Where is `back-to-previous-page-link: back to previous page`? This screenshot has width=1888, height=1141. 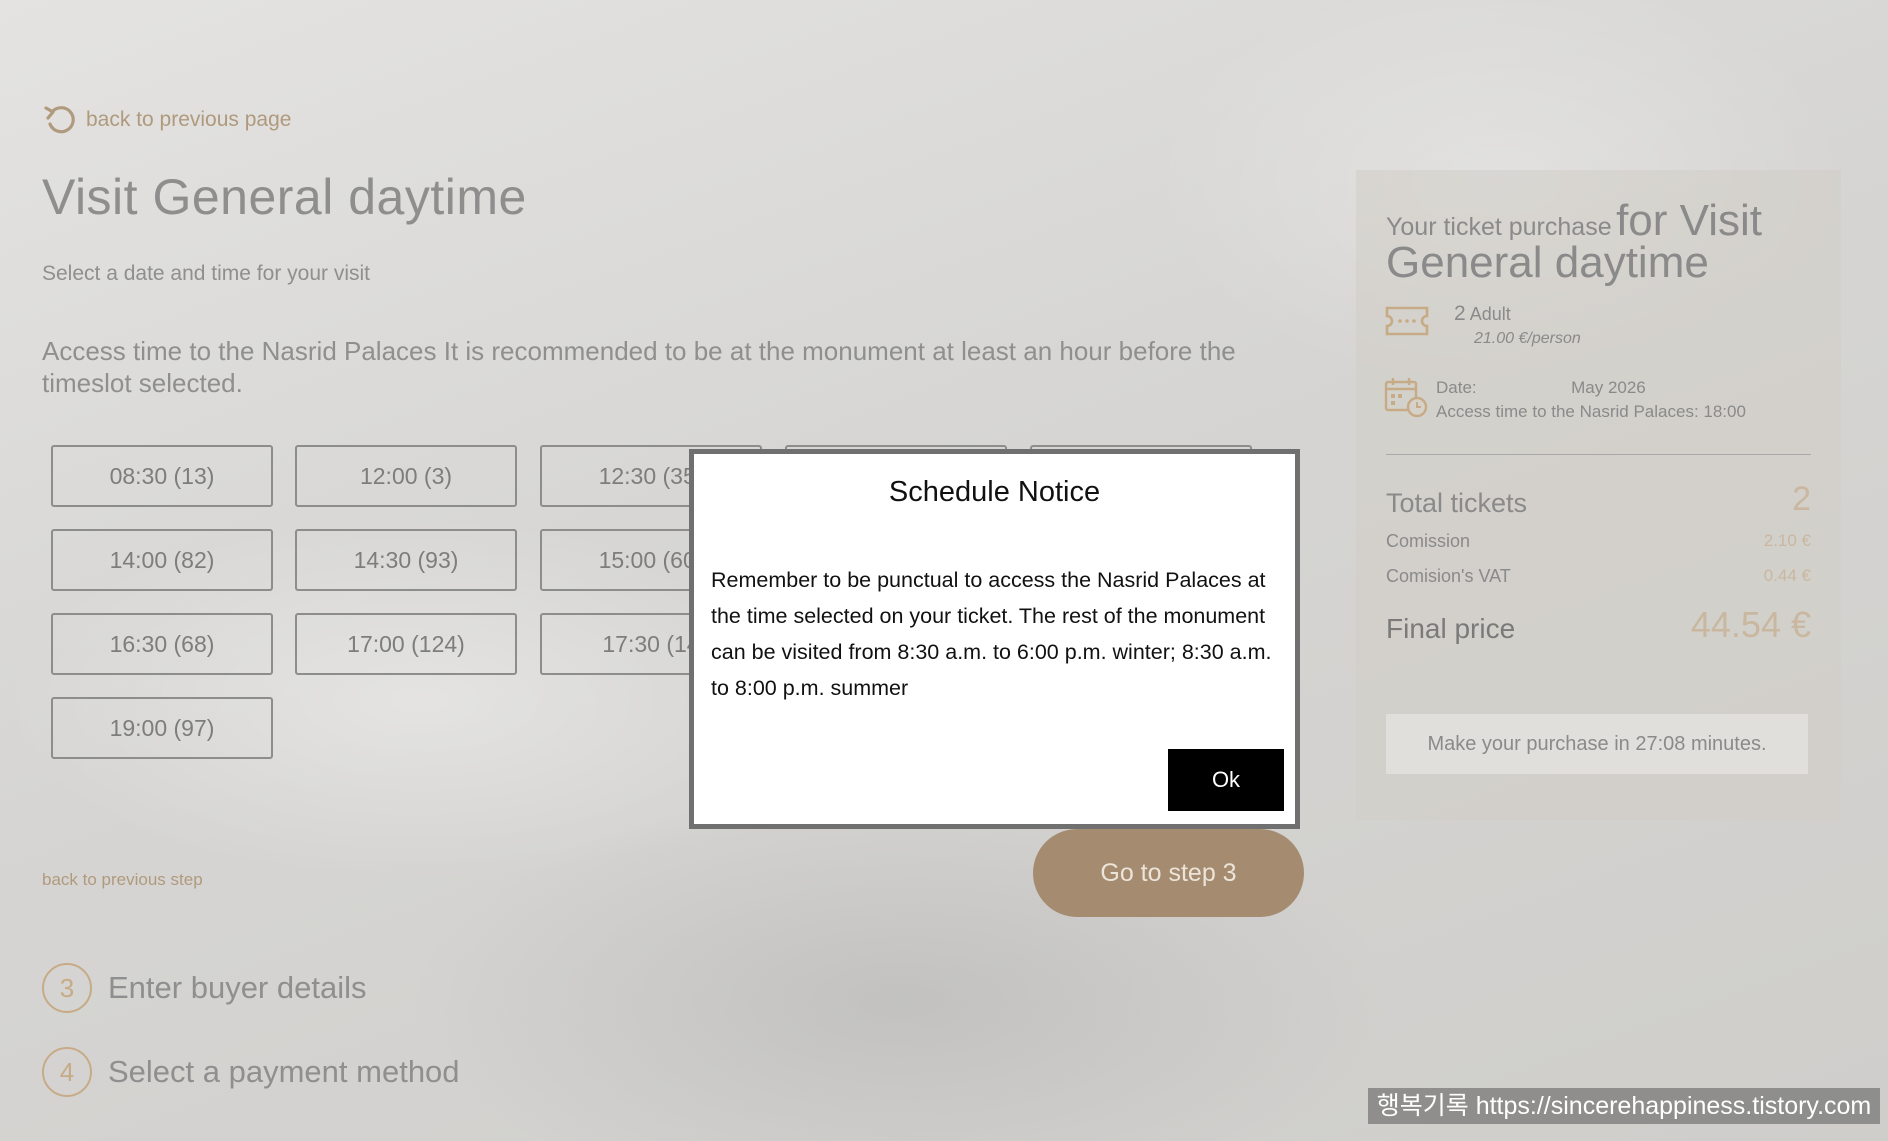
back-to-previous-page-link: back to previous page is located at coordinates (166, 120).